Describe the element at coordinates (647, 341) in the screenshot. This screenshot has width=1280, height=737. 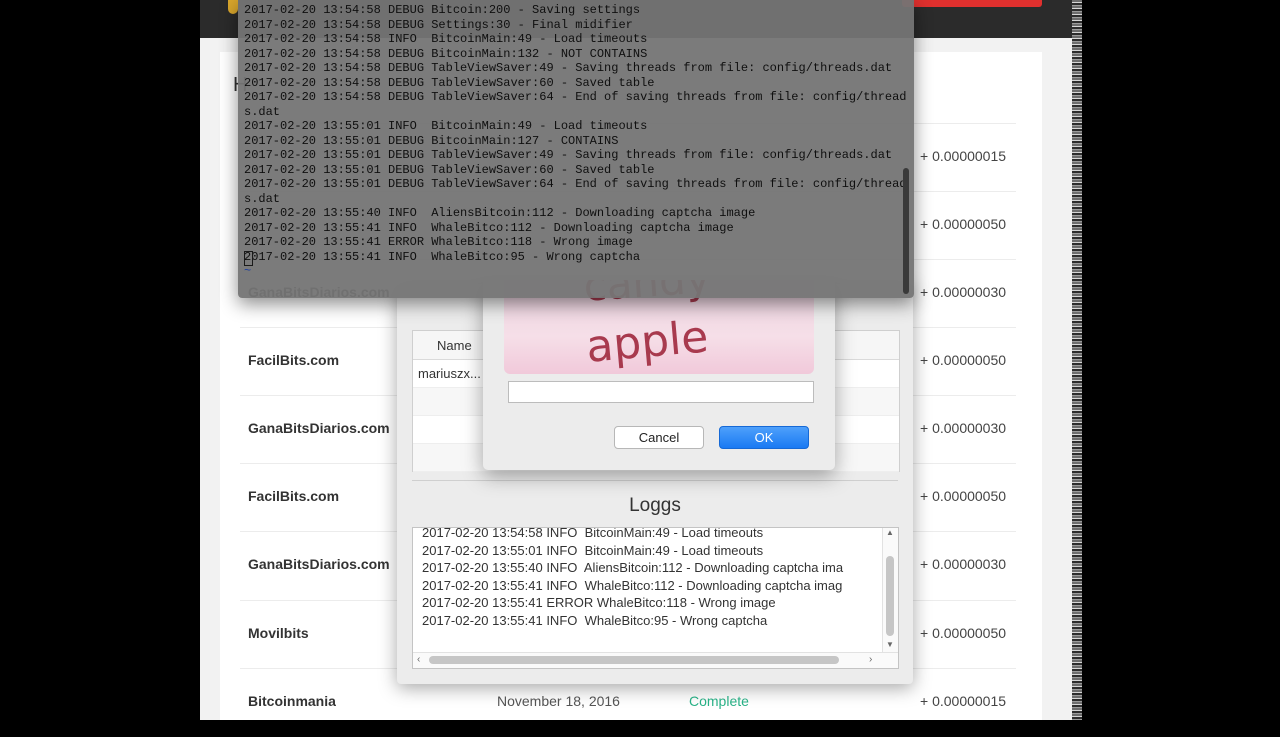
I see `captcha-text: apple` at that location.